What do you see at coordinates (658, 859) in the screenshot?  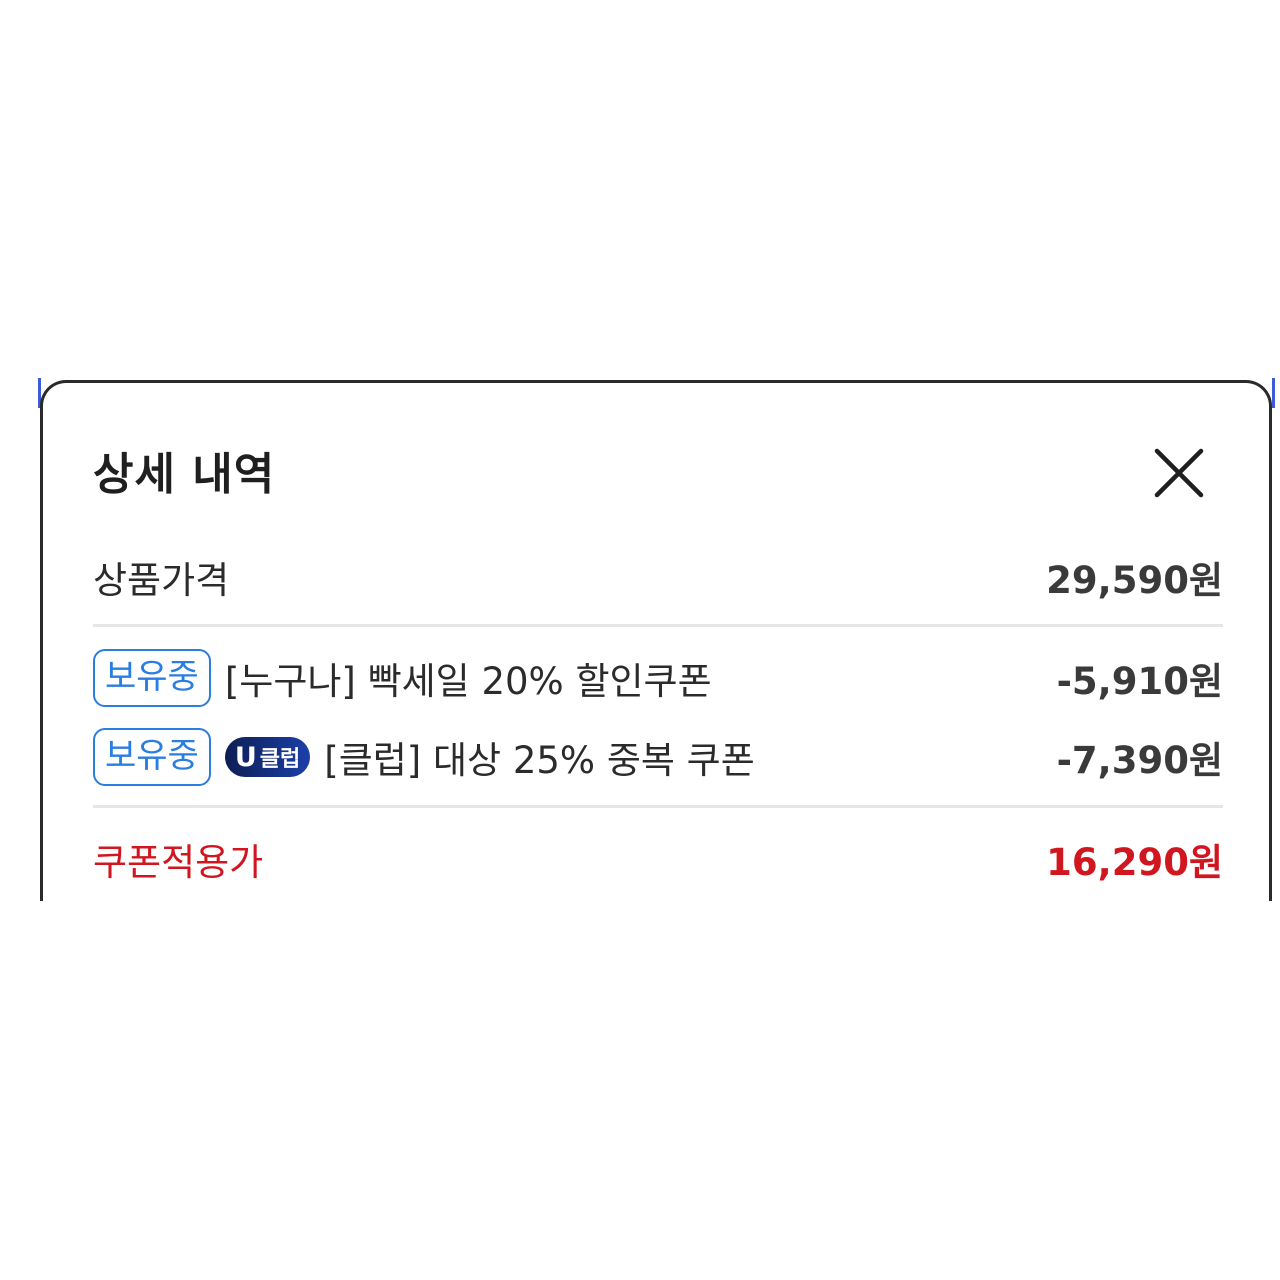 I see `total-row: 쿠폰적용가 16,290원` at bounding box center [658, 859].